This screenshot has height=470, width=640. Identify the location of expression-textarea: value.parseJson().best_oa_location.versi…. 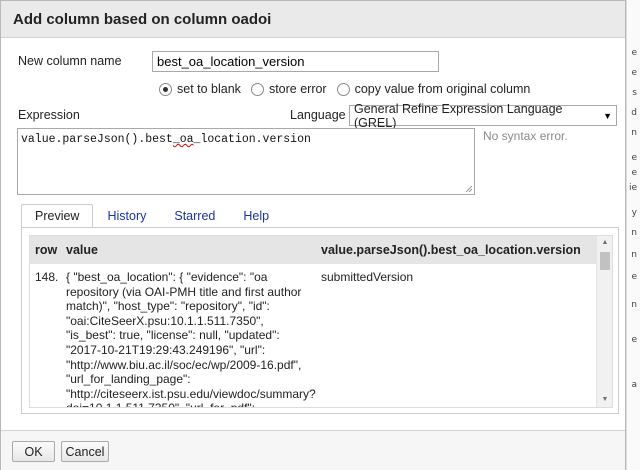
(246, 161).